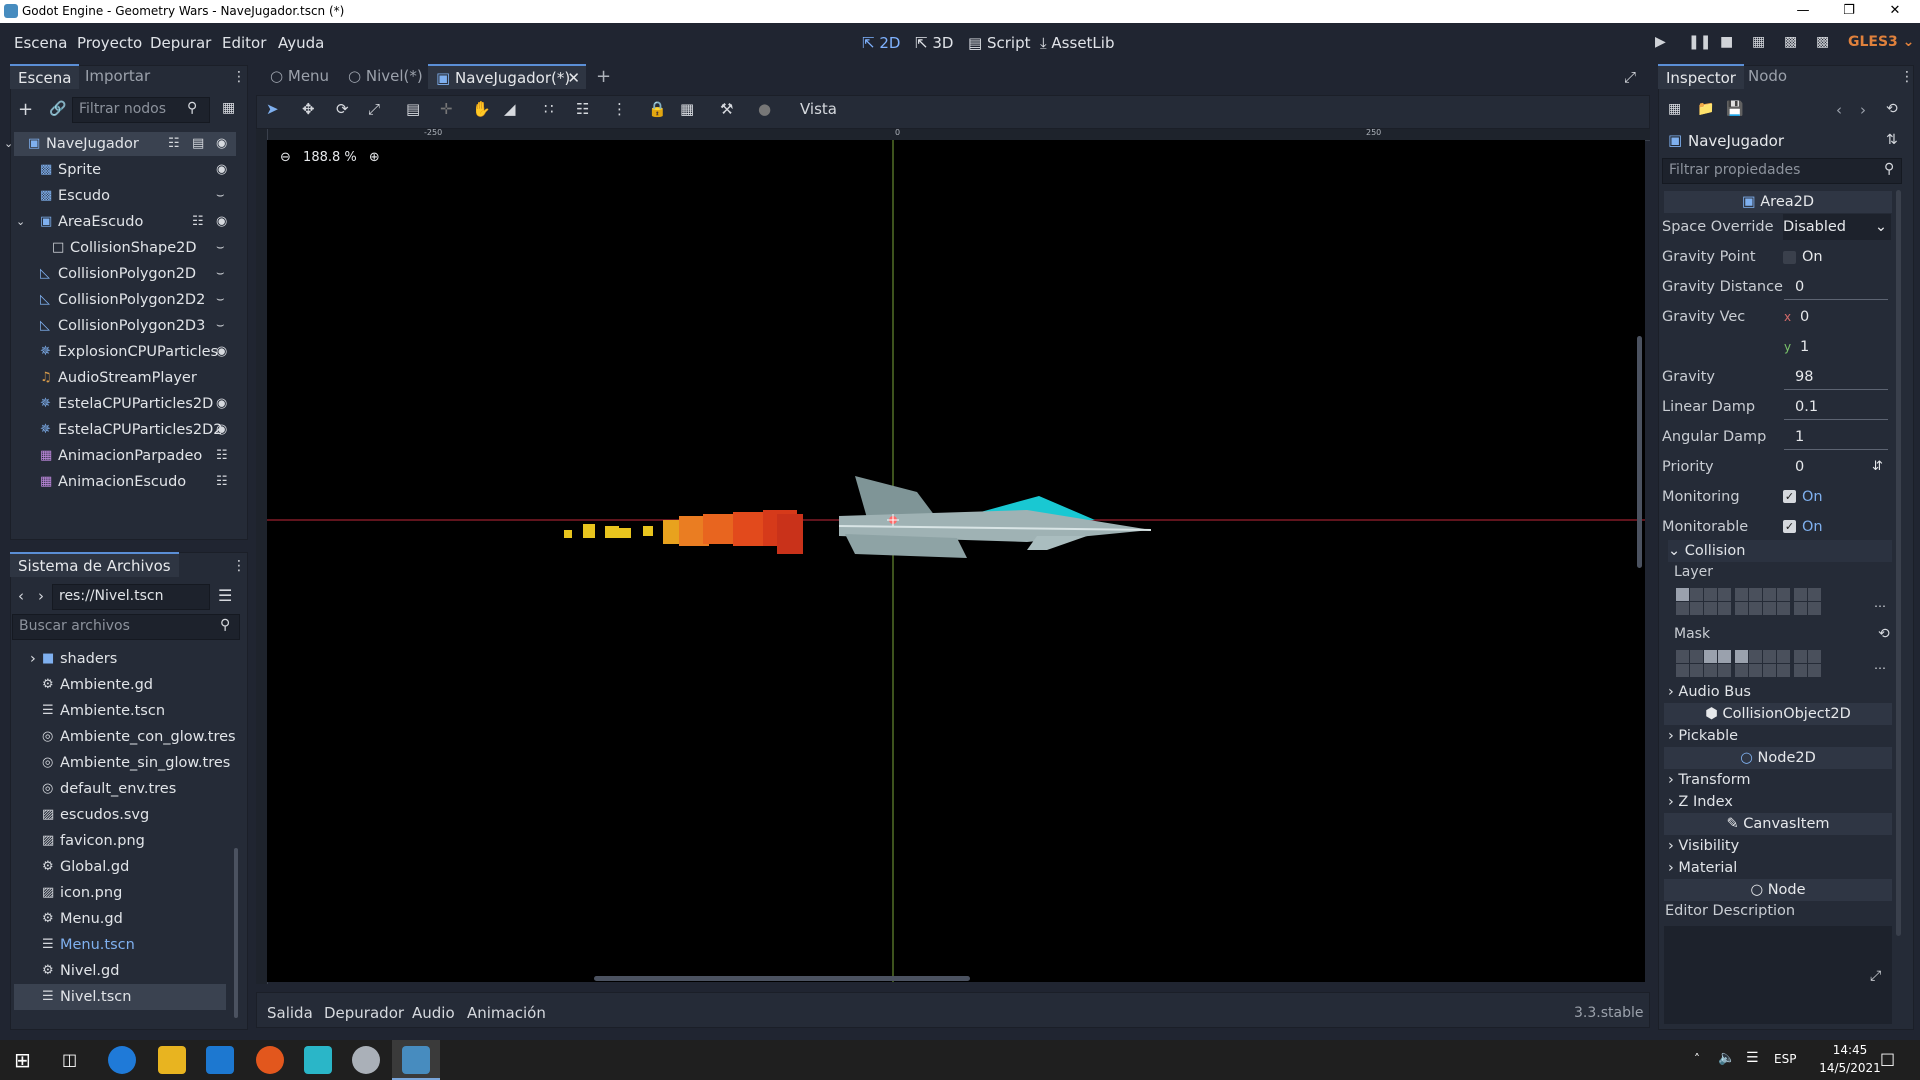  What do you see at coordinates (125, 248) in the screenshot?
I see `scene-node-collisionshape2d: □ CollisionShape2D ⌣` at bounding box center [125, 248].